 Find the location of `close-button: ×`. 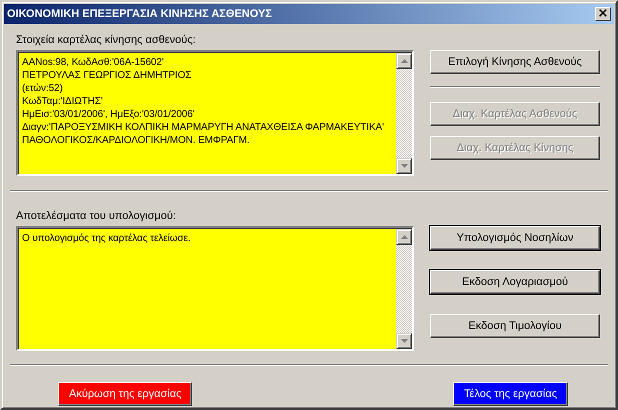

close-button: × is located at coordinates (603, 14).